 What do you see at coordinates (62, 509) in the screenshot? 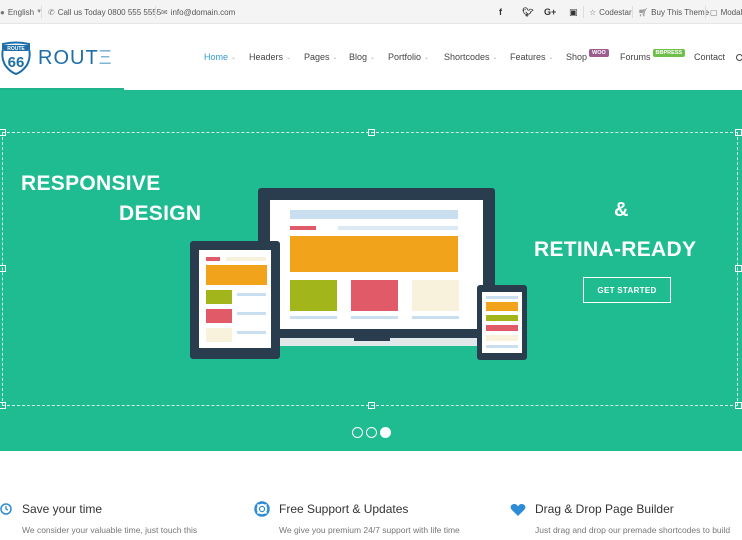
I see `feature-title: Save your time` at bounding box center [62, 509].